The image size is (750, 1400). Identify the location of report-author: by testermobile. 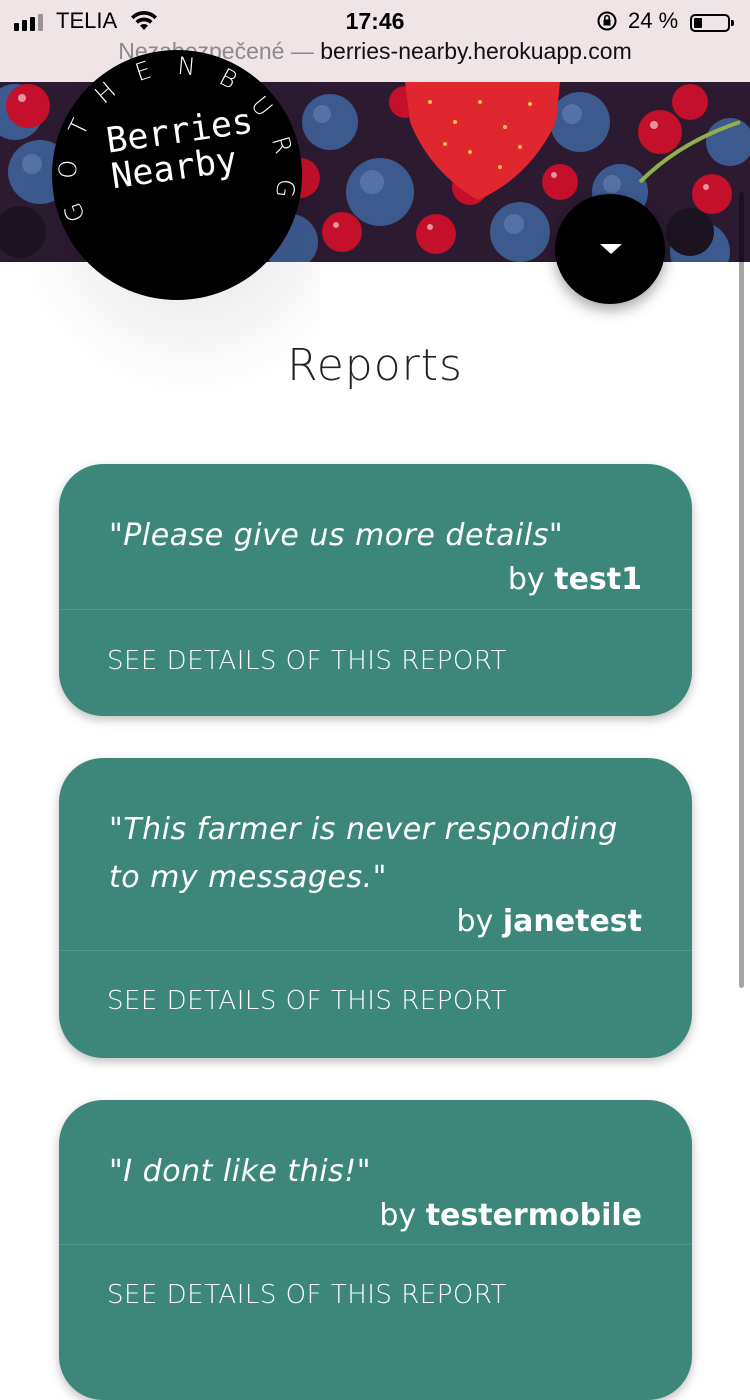
(510, 1215).